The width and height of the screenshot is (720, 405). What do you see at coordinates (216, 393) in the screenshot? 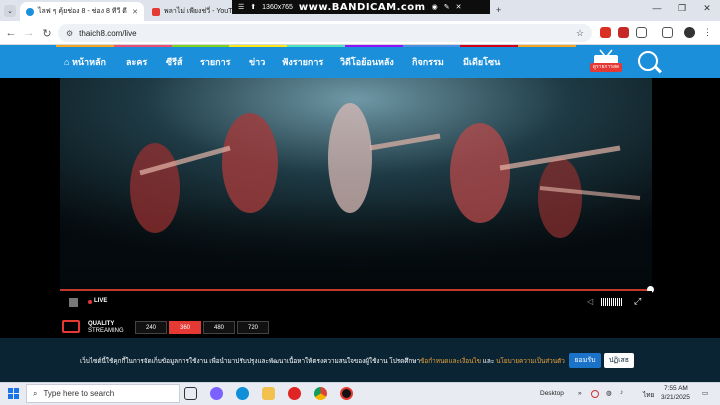
I see `copilot-icon` at bounding box center [216, 393].